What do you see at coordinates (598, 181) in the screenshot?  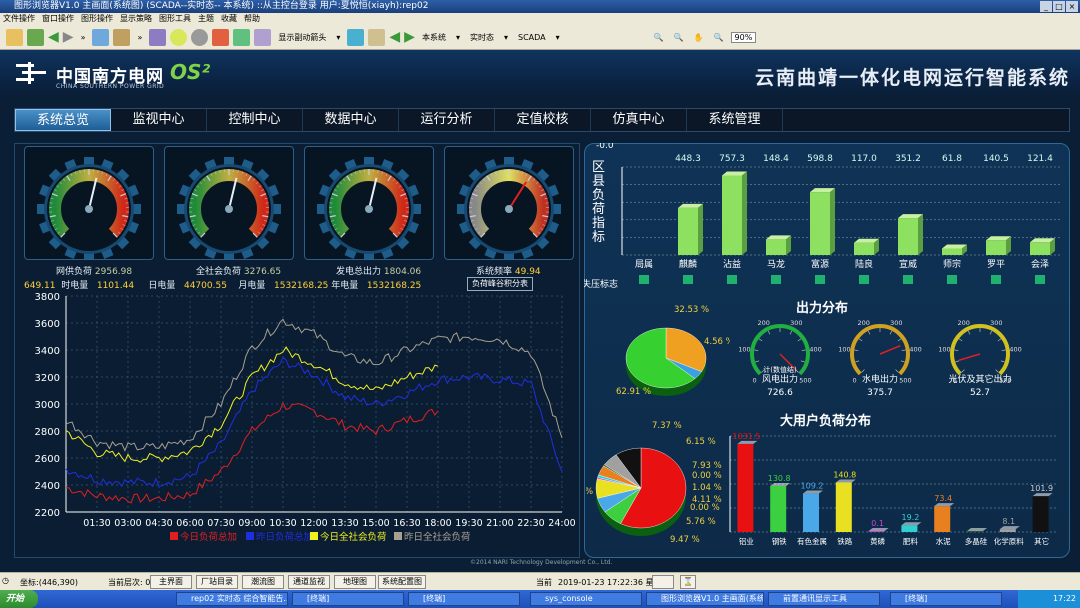 I see `ylabel-char: 县` at bounding box center [598, 181].